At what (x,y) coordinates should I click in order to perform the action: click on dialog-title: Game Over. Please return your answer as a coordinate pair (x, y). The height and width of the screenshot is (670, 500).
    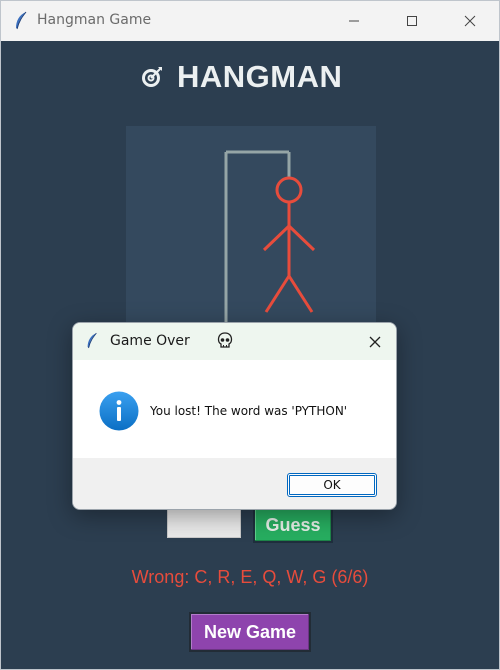
    Looking at the image, I should click on (150, 341).